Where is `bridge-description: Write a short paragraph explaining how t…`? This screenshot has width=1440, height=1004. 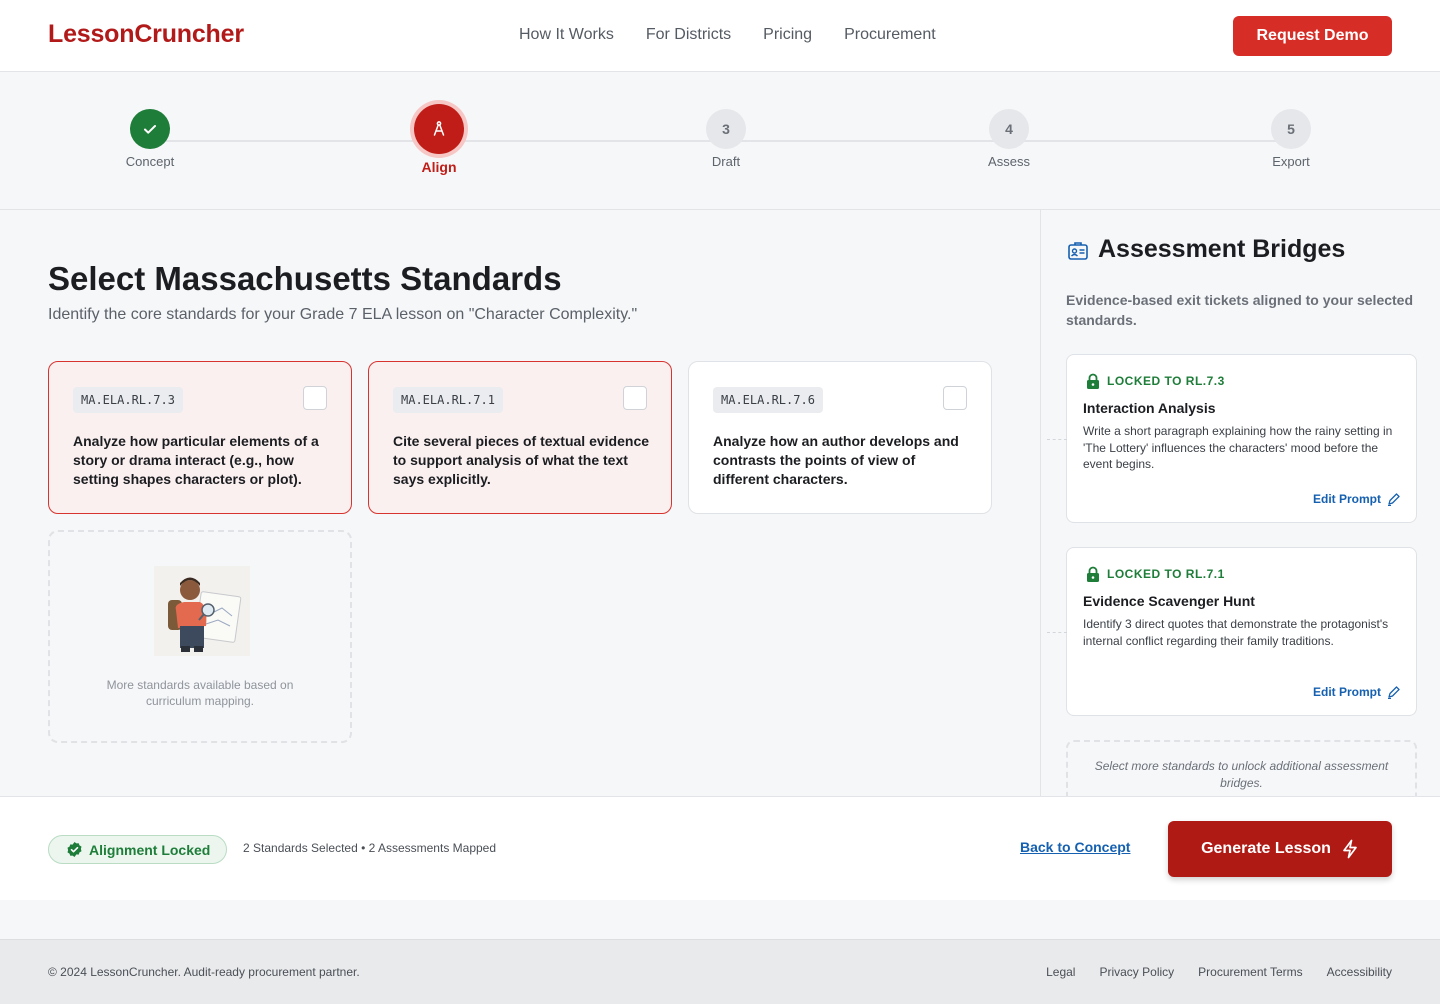 bridge-description: Write a short paragraph explaining how t… is located at coordinates (1238, 447).